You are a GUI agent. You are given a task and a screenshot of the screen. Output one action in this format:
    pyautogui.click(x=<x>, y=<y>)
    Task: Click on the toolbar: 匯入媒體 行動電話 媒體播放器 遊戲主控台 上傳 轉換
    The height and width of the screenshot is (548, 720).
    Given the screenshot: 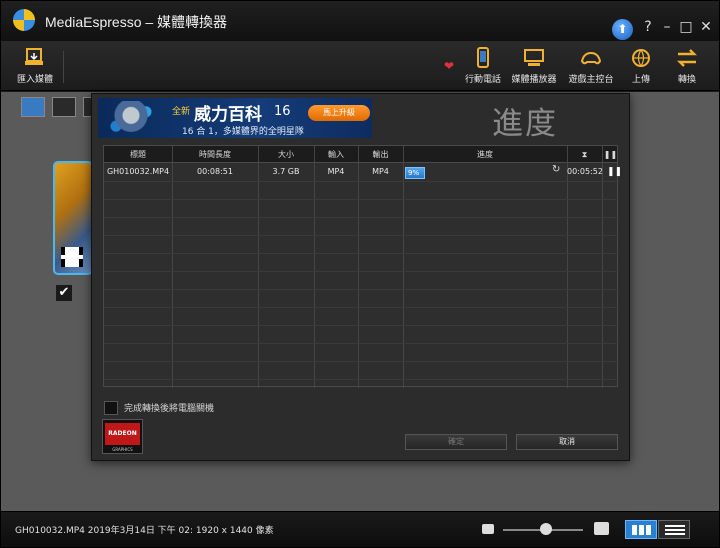 What is the action you would take?
    pyautogui.click(x=360, y=66)
    